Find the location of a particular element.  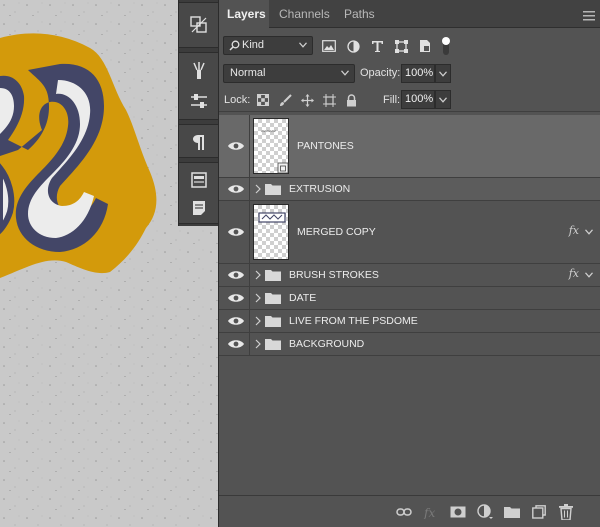

paragraph-icon is located at coordinates (199, 142).